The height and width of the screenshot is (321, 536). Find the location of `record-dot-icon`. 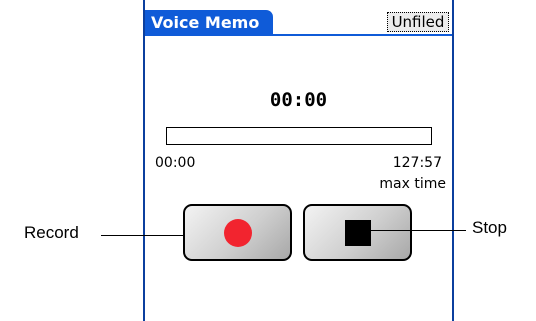

record-dot-icon is located at coordinates (237, 232).